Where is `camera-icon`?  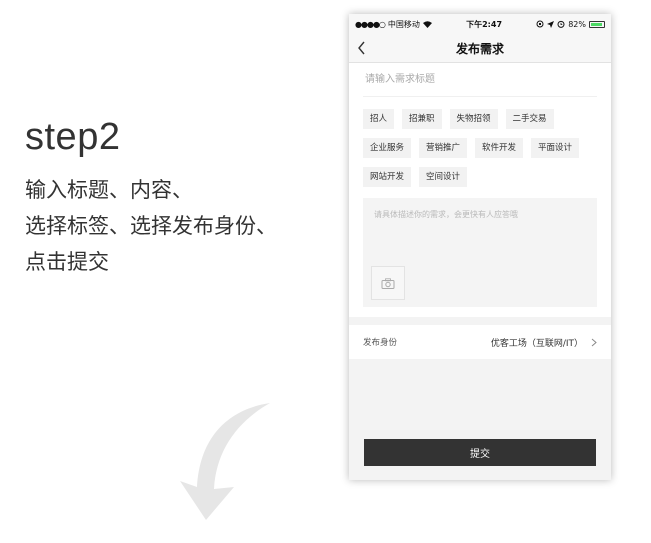
camera-icon is located at coordinates (388, 283).